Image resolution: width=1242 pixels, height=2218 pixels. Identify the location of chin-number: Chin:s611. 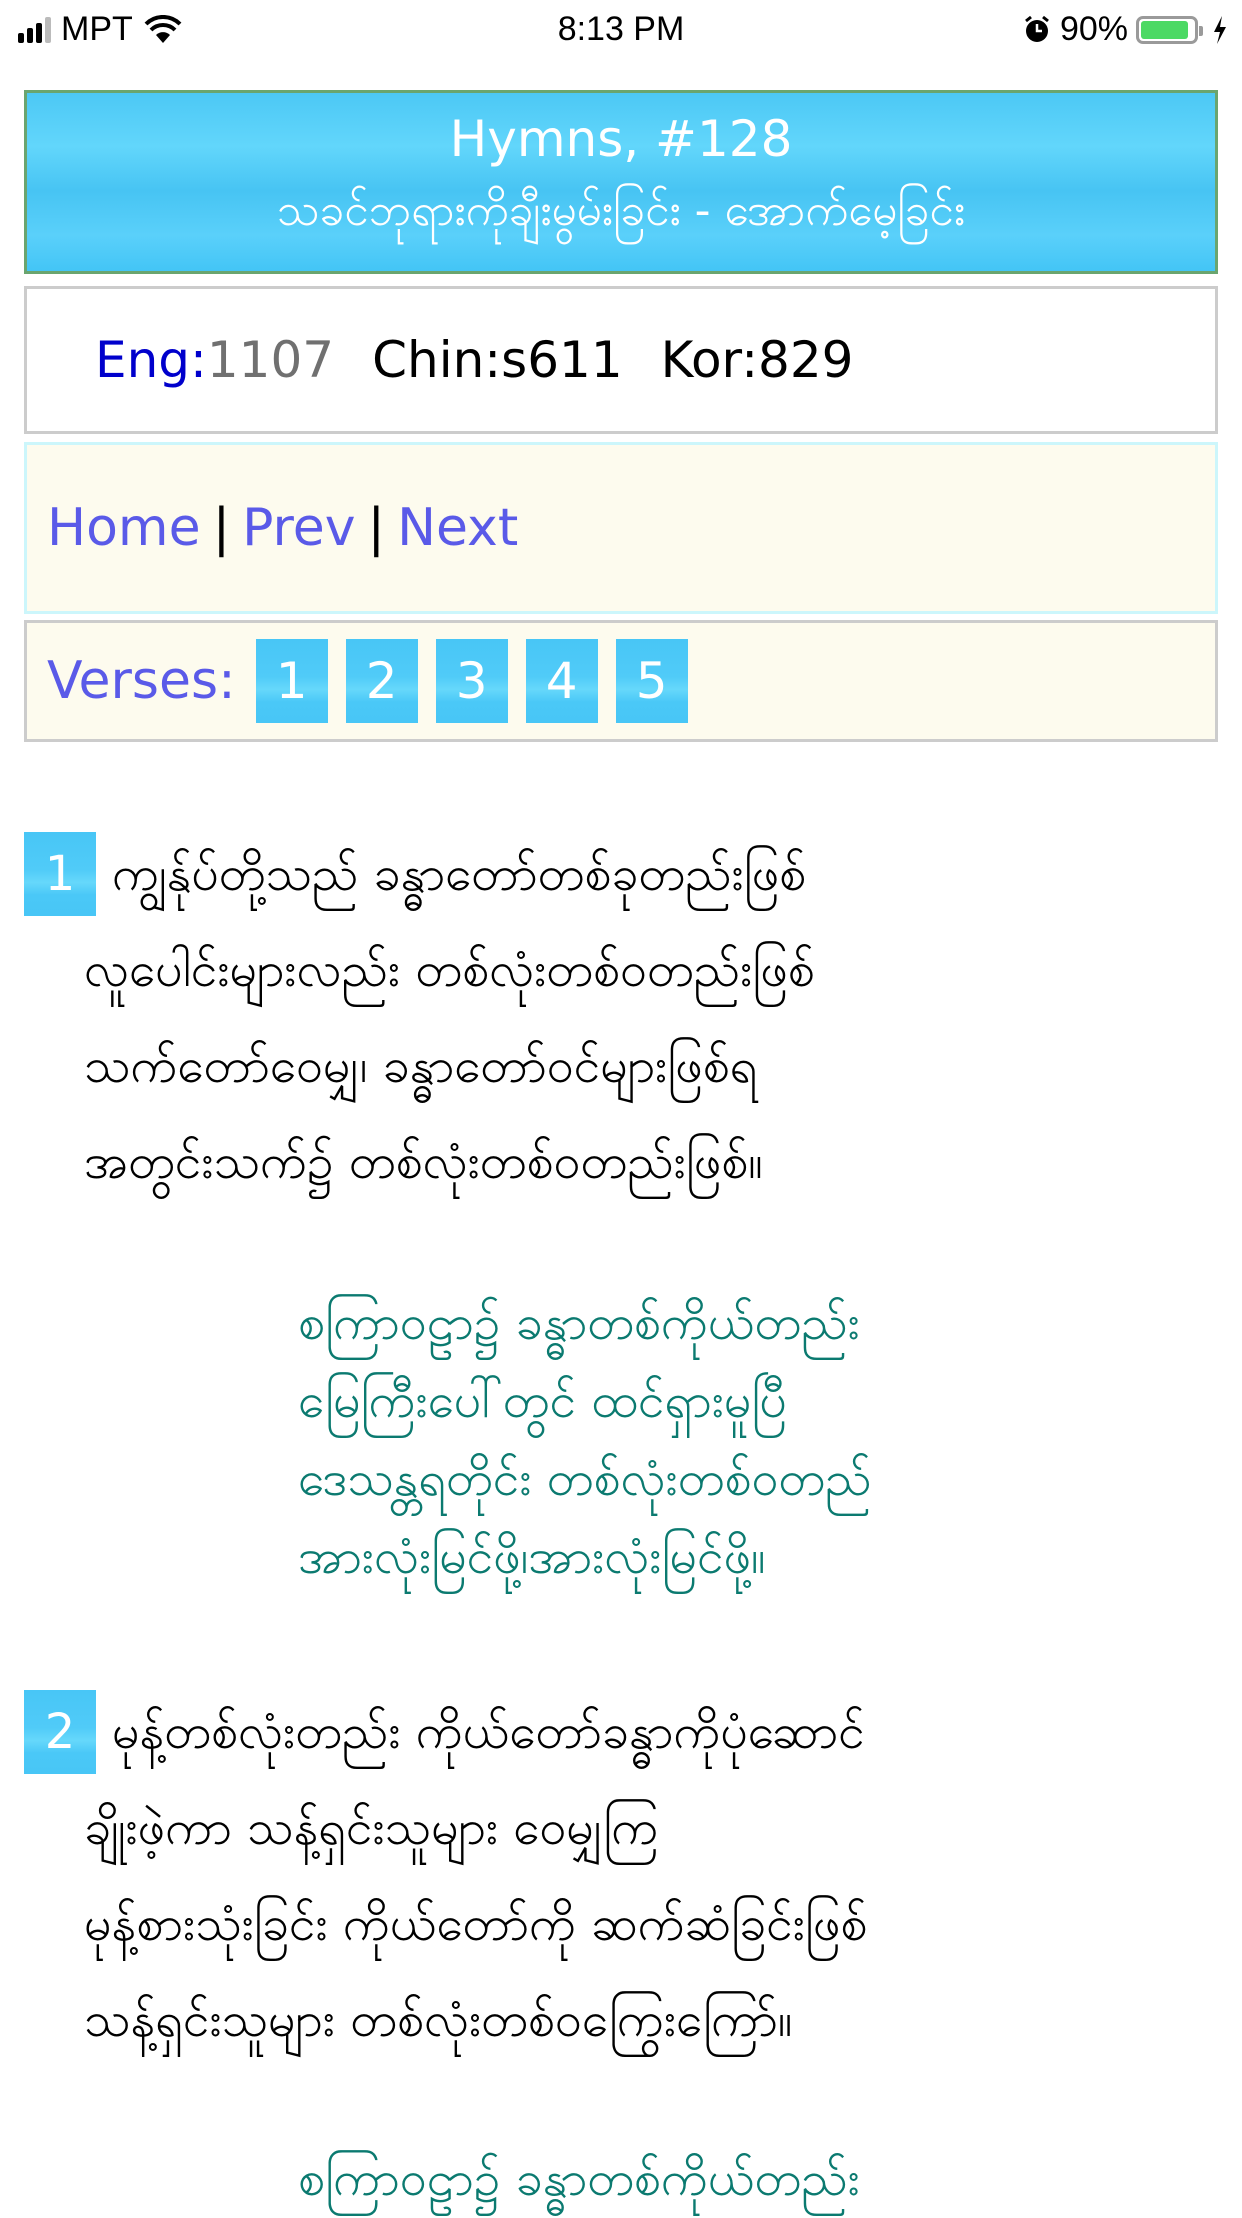
(497, 360).